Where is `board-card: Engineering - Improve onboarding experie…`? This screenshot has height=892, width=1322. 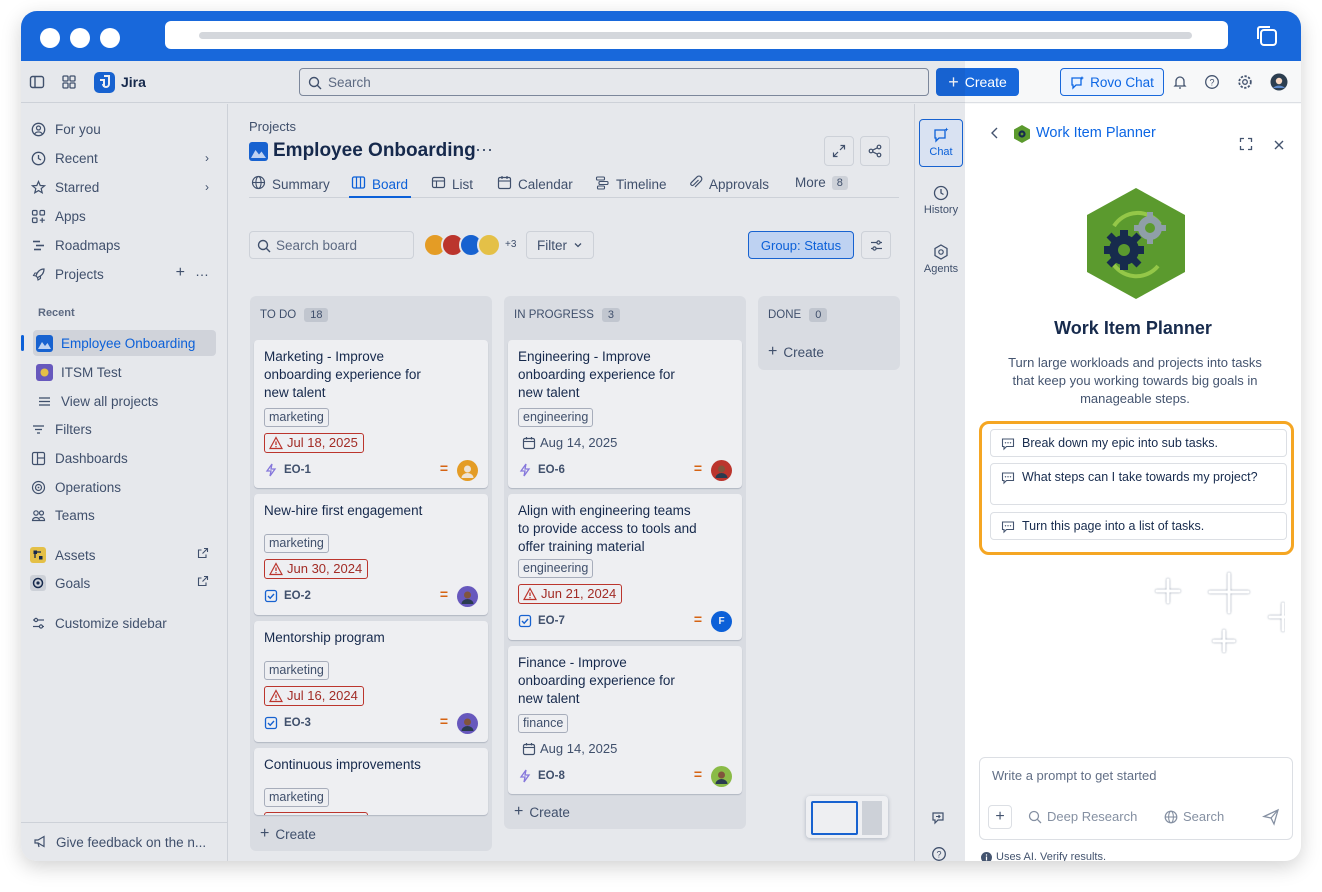
board-card: Engineering - Improve onboarding experie… is located at coordinates (625, 414).